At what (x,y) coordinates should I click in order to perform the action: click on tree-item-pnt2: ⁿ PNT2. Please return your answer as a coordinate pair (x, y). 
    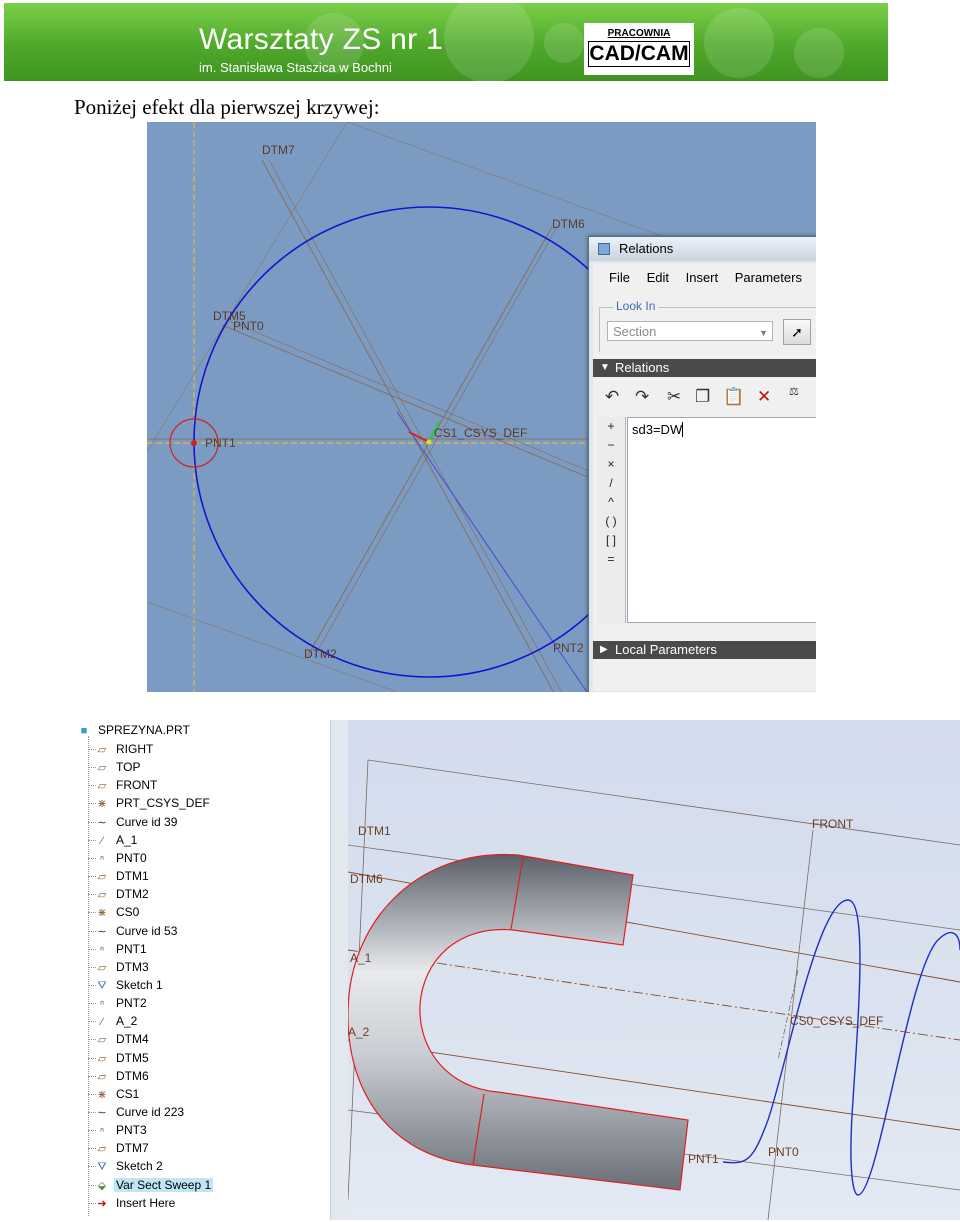
    Looking at the image, I should click on (121, 1003).